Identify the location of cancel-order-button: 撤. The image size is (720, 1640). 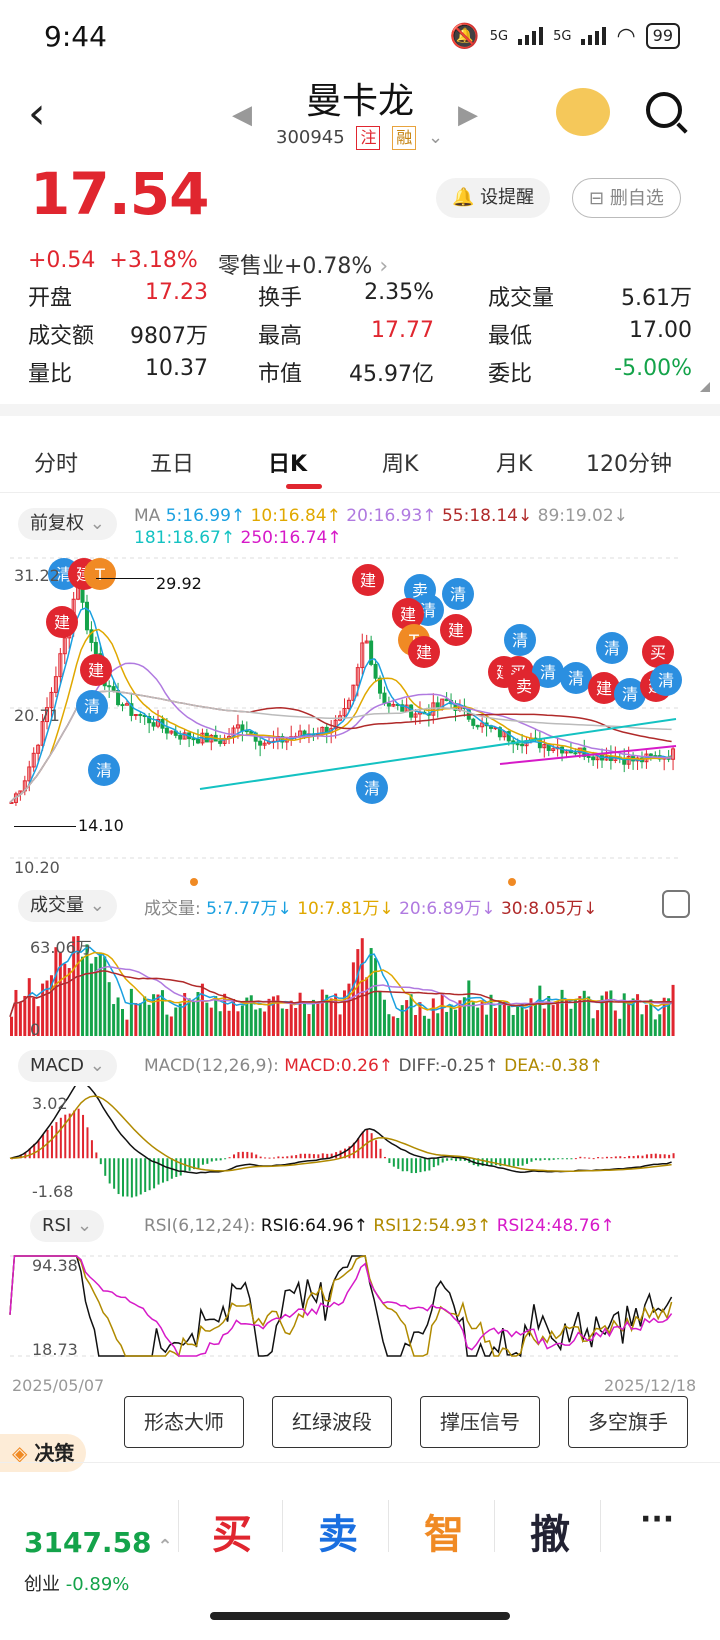
(550, 1531).